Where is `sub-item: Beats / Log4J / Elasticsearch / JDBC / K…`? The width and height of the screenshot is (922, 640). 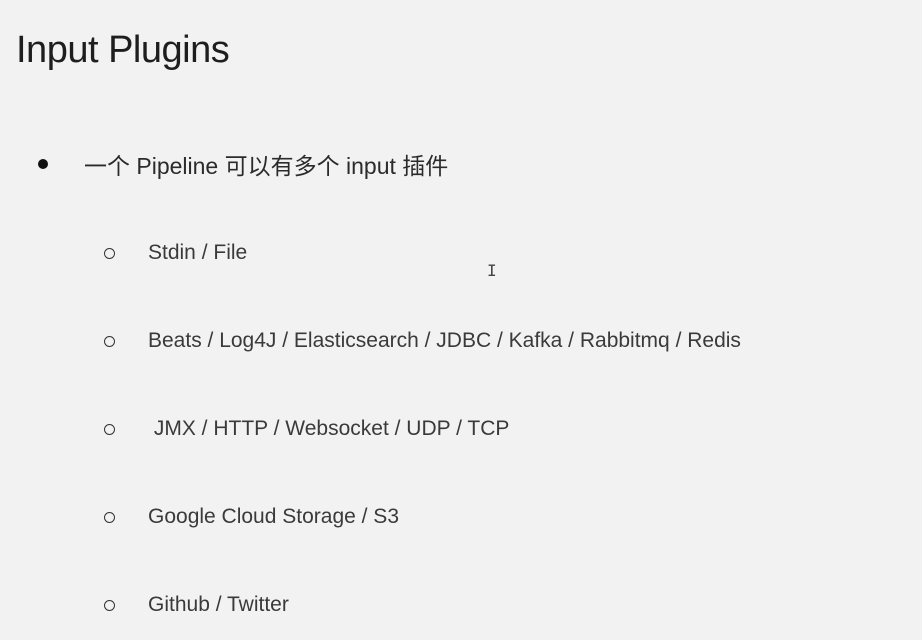 sub-item: Beats / Log4J / Elasticsearch / JDBC / K… is located at coordinates (422, 341).